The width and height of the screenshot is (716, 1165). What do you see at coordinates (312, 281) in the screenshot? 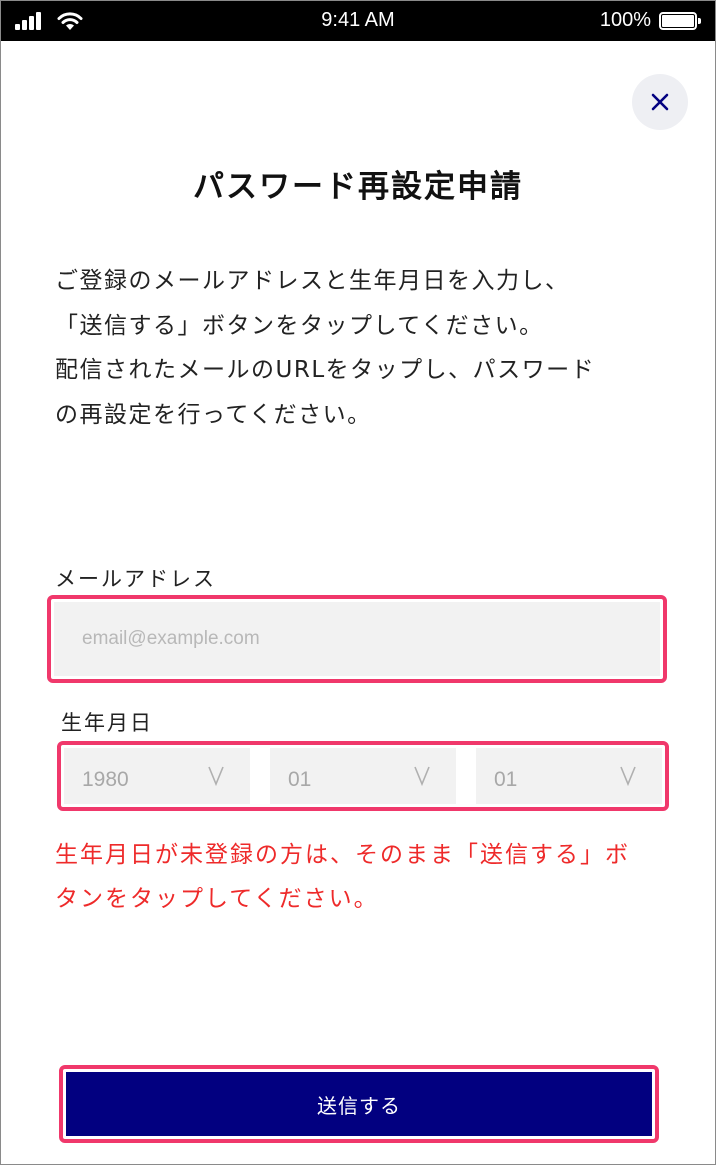
I see `description-line: ご登録のメールアドレスと生年月日を入力し、` at bounding box center [312, 281].